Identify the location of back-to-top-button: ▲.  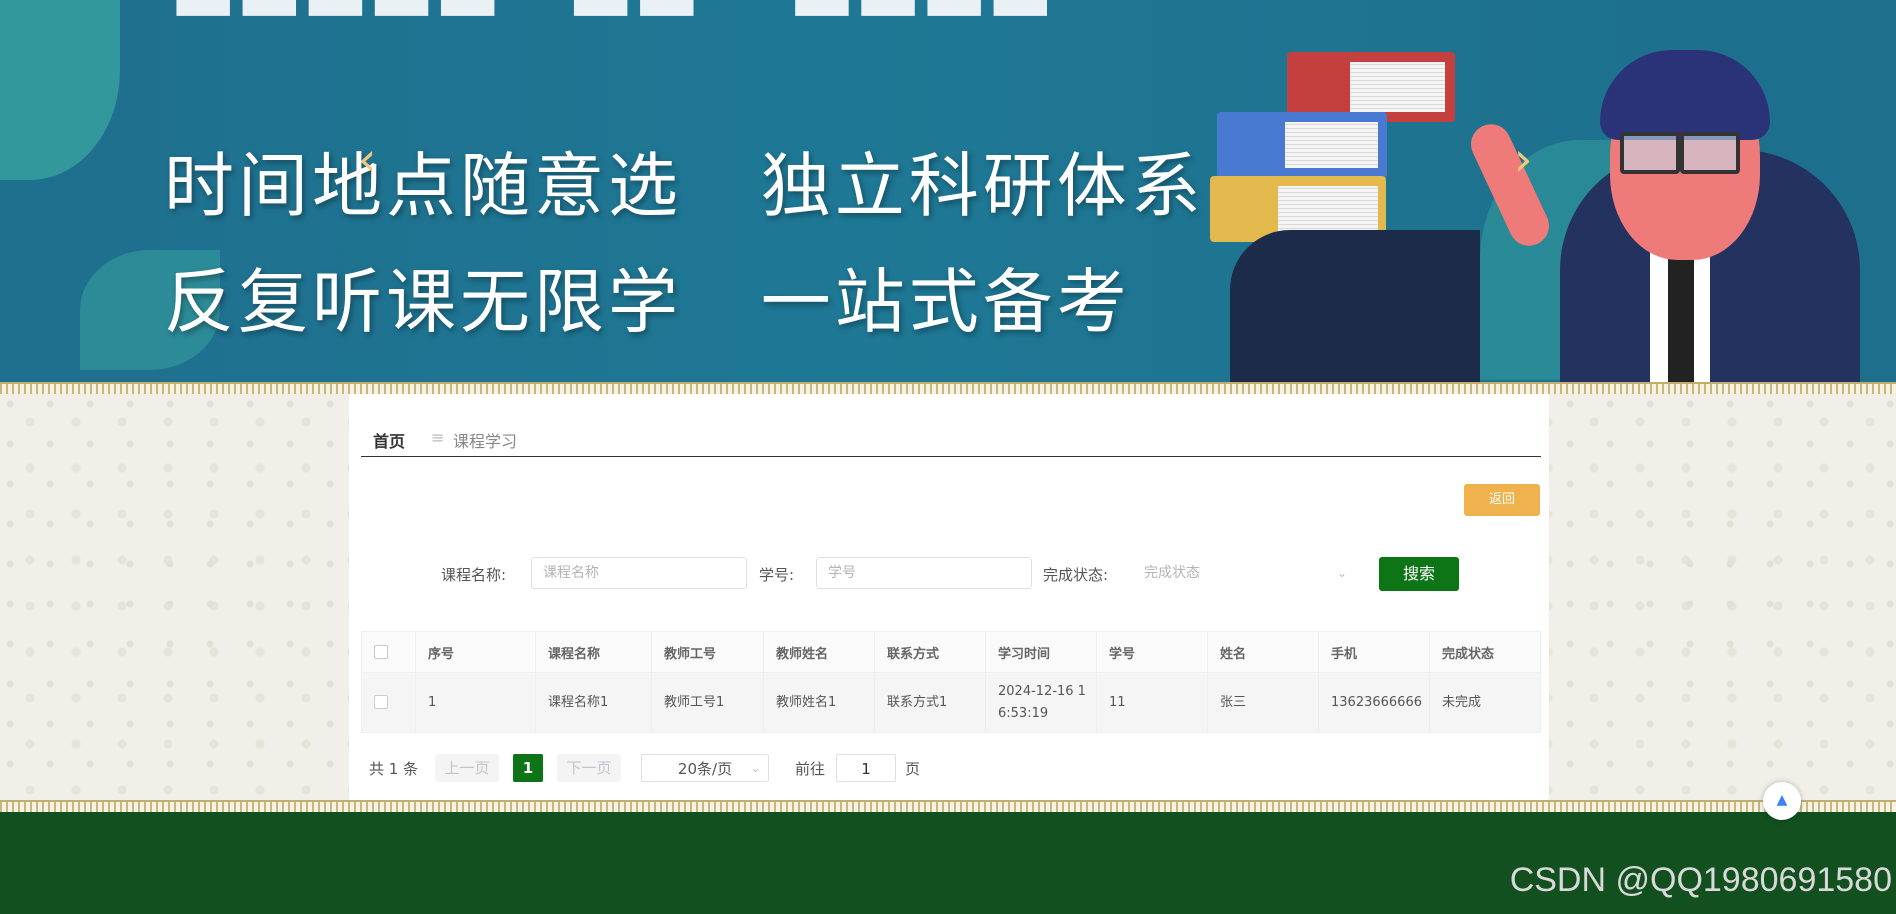
(1782, 801).